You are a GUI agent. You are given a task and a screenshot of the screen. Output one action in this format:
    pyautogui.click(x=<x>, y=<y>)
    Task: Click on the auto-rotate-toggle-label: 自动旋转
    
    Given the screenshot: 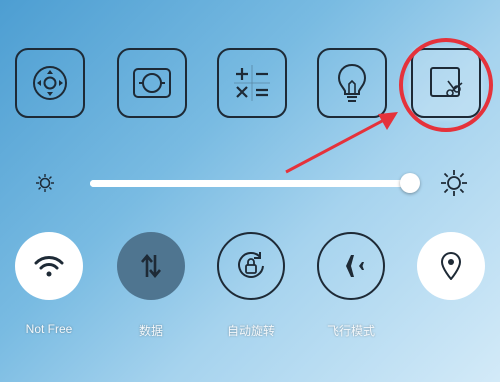 What is the action you would take?
    pyautogui.click(x=250, y=331)
    